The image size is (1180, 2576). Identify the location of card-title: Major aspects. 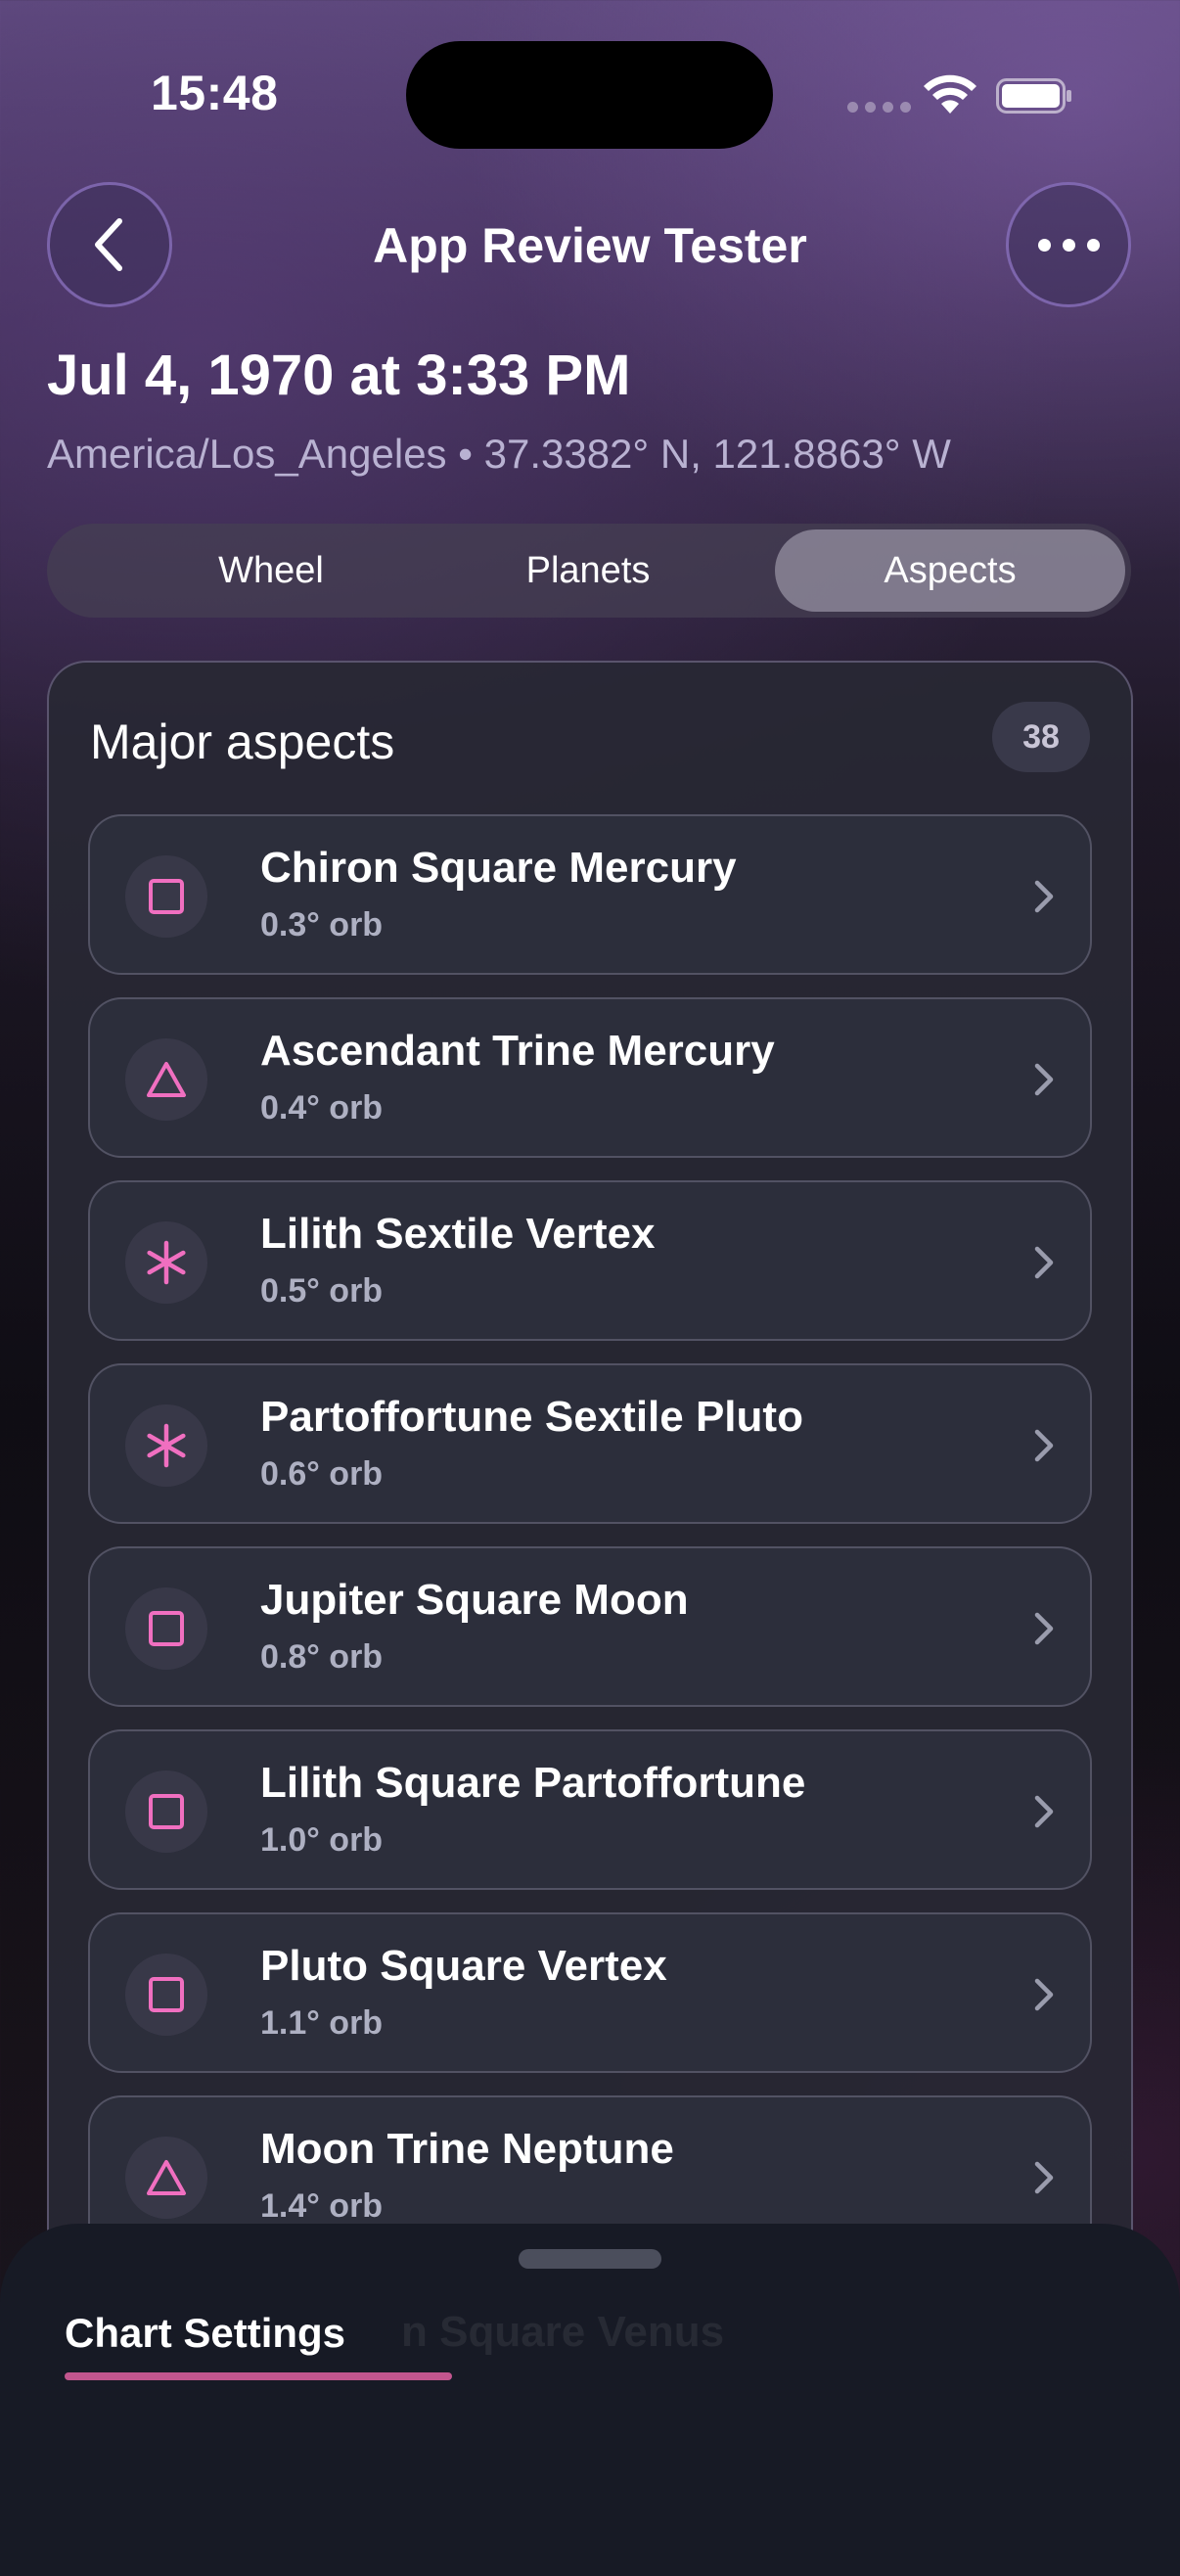
(242, 741).